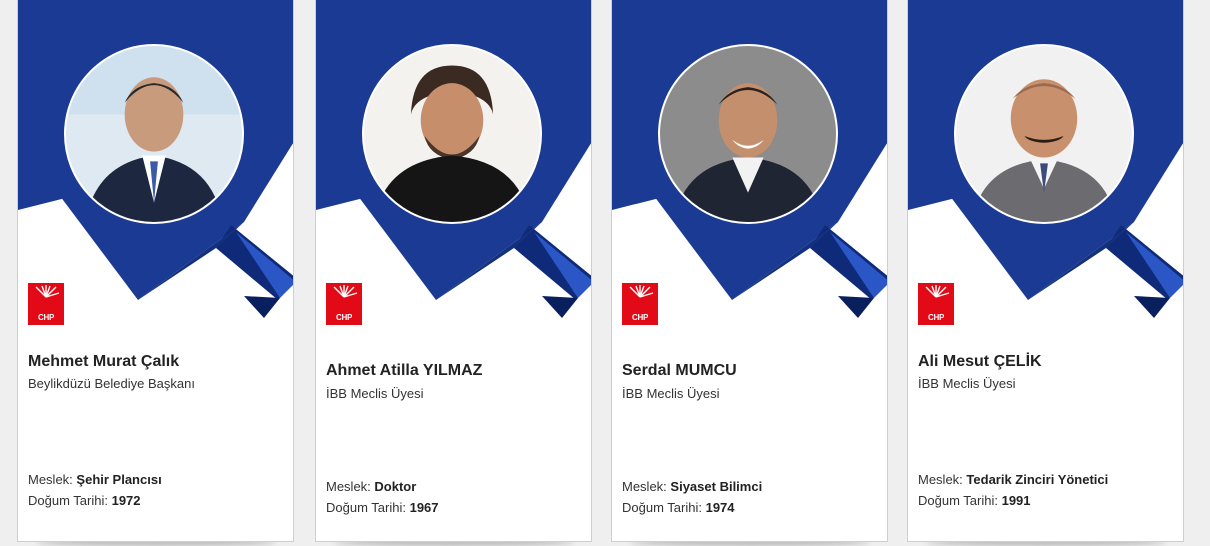  Describe the element at coordinates (720, 507) in the screenshot. I see `birth-value: 1974` at that location.